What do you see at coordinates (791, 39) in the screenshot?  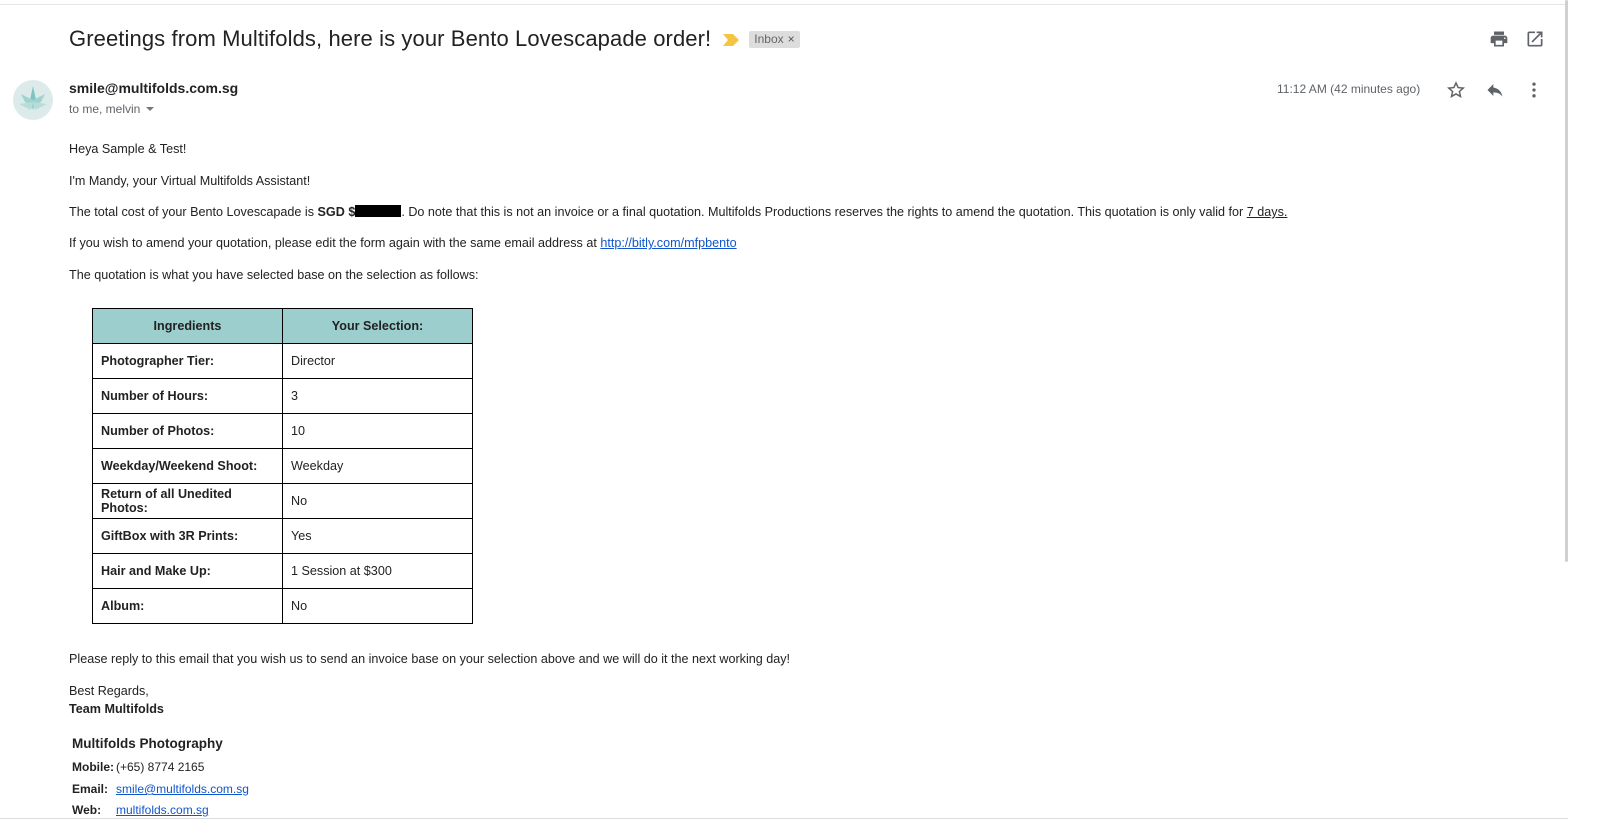 I see `remove-label-icon: ×` at bounding box center [791, 39].